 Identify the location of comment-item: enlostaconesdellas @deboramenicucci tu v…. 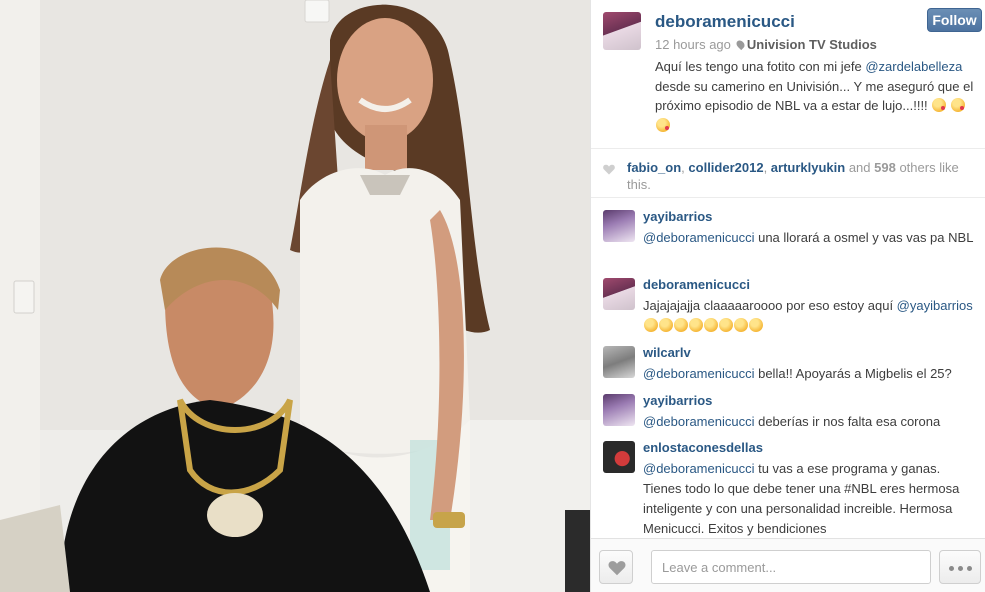
(788, 483).